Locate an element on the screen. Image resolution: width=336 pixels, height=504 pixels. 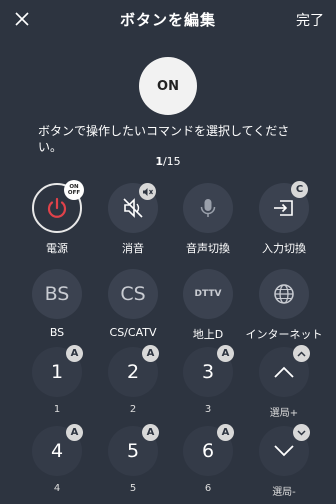
mute-speaker-icon is located at coordinates (133, 208).